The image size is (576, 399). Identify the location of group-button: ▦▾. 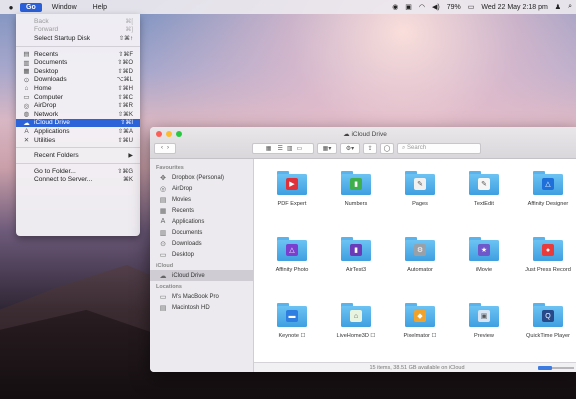
(327, 148).